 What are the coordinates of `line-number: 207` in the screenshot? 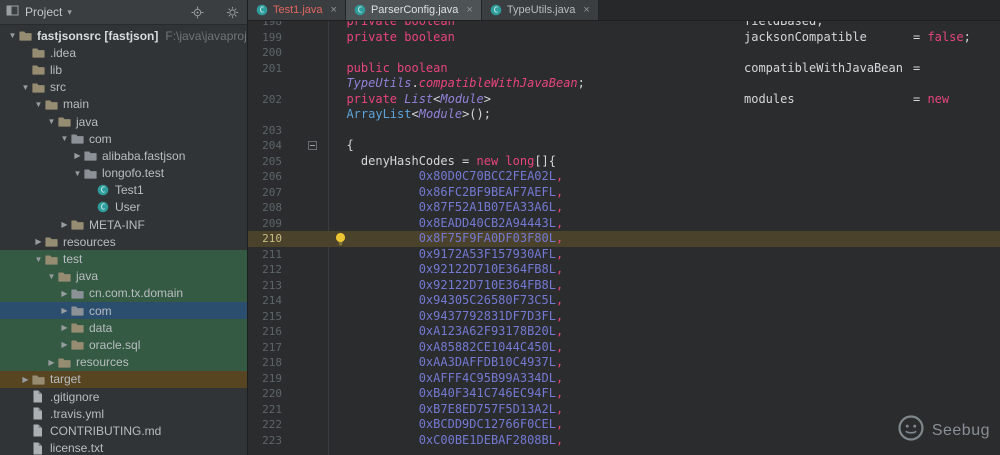 It's located at (265, 193).